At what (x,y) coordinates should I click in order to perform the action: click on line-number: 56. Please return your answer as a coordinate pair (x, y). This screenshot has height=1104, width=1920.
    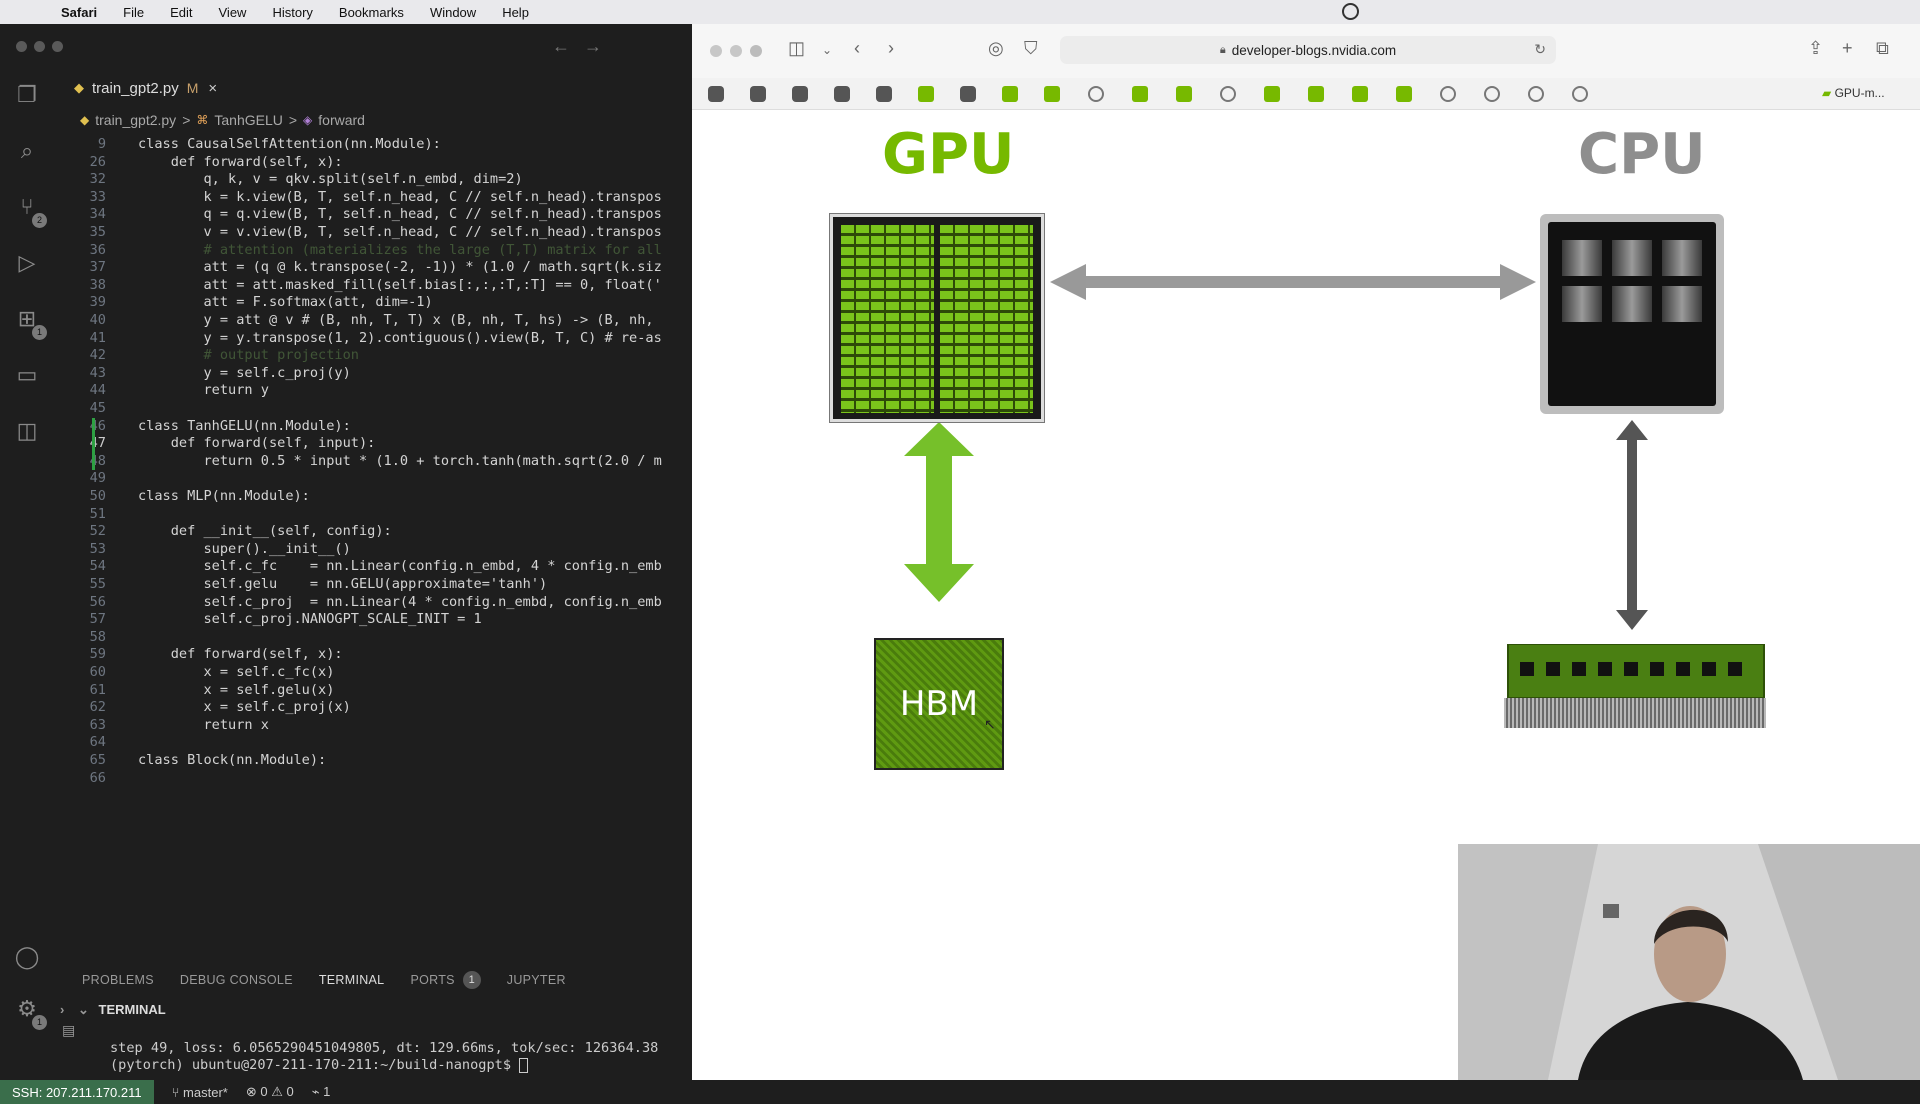
    Looking at the image, I should click on (97, 601).